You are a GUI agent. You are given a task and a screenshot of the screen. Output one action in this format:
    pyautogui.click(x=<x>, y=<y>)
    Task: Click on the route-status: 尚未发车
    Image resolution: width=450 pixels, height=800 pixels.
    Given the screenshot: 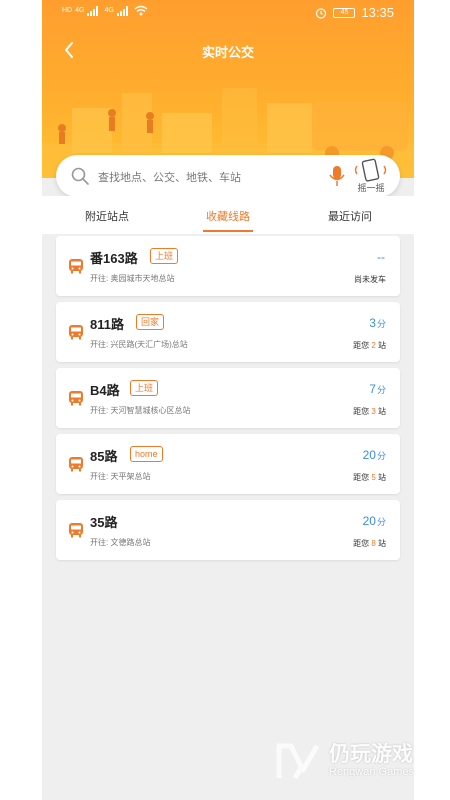 What is the action you would take?
    pyautogui.click(x=370, y=279)
    